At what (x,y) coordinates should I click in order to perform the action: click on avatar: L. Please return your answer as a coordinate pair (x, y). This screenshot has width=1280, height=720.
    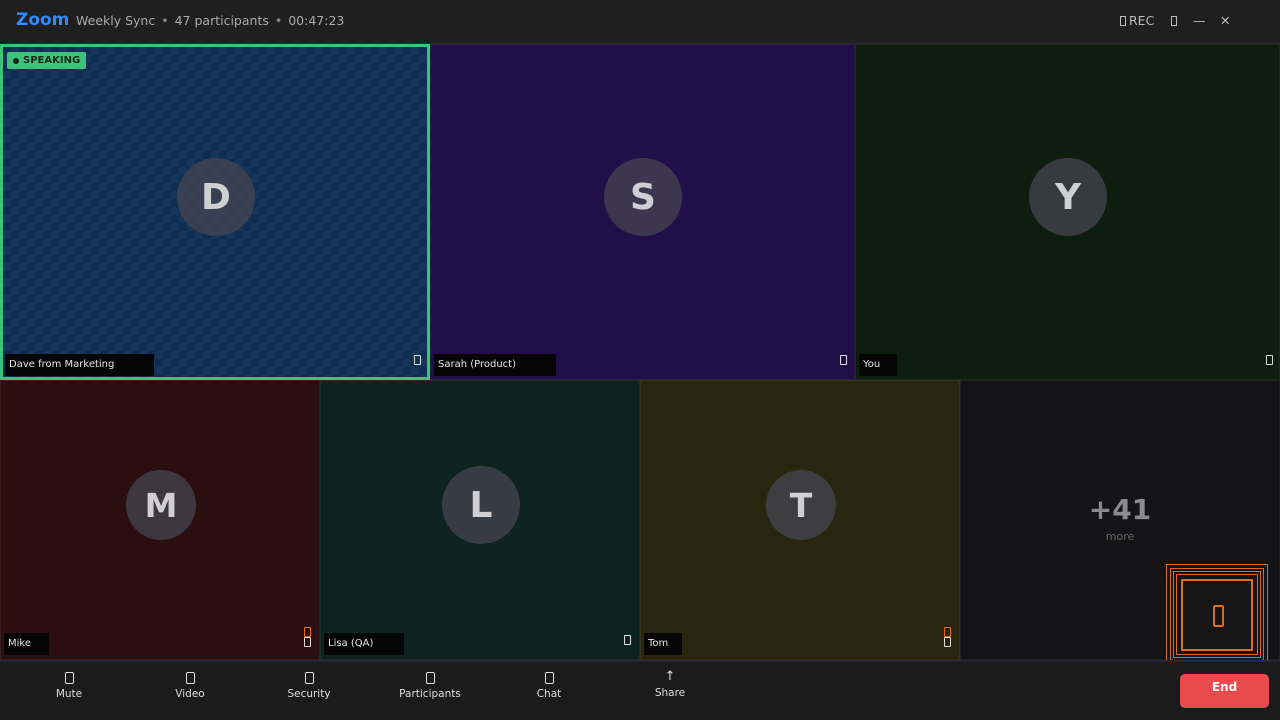
    Looking at the image, I should click on (481, 505).